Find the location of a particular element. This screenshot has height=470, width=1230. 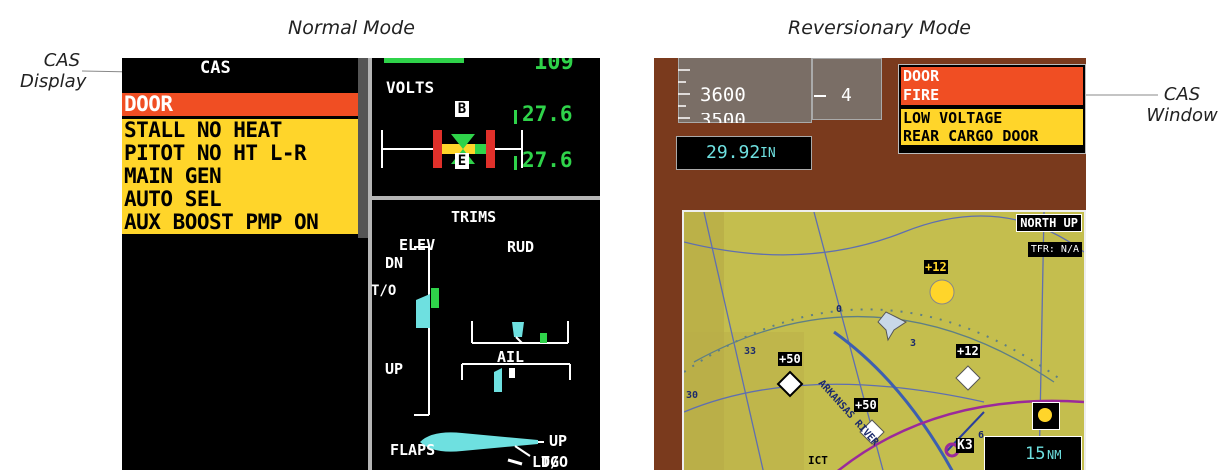

callout-line-2: Window is located at coordinates (1182, 115).